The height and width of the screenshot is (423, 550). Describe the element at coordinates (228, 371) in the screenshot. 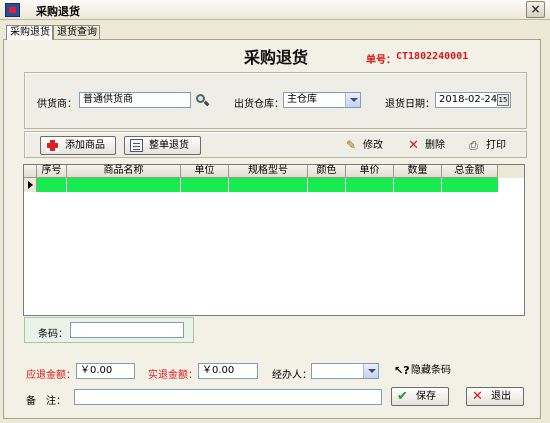

I see `actual-amount-field: ￥0.00` at that location.